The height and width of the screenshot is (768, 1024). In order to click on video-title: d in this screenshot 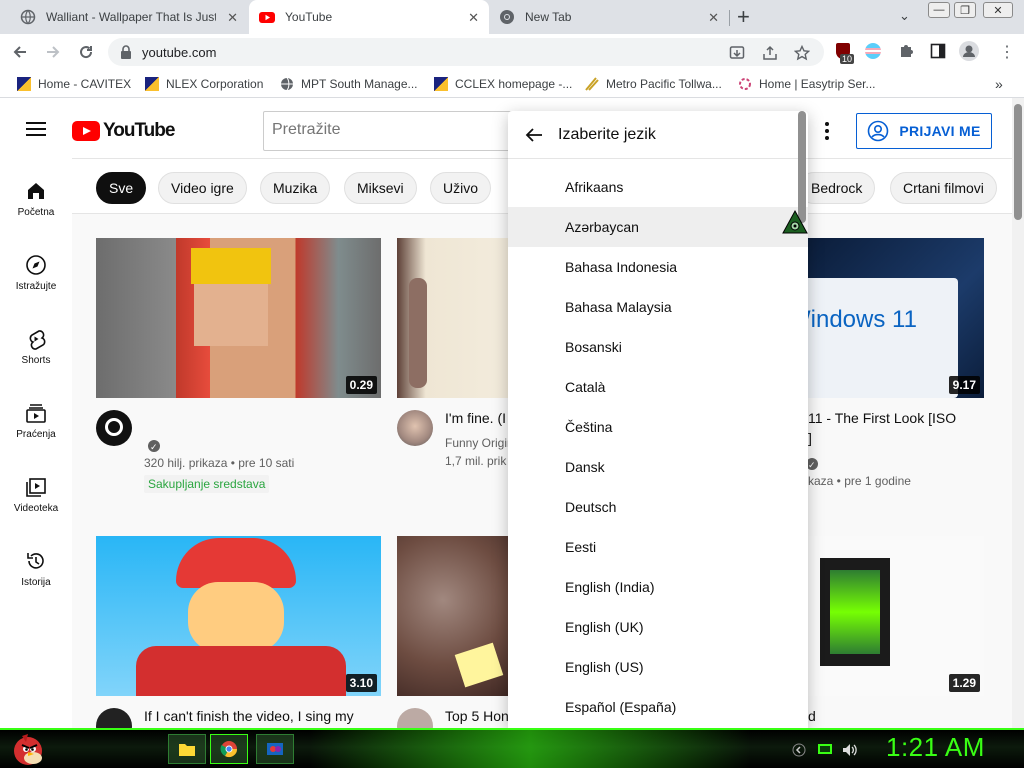, I will do `click(812, 716)`.